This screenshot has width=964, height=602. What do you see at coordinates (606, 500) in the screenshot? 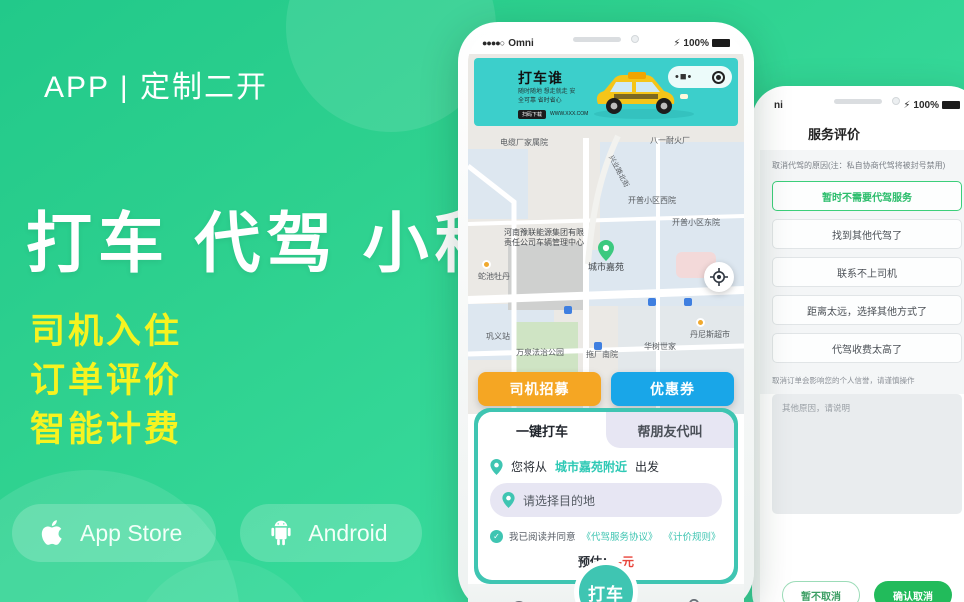
I see `destination-input: 请选择目的地` at bounding box center [606, 500].